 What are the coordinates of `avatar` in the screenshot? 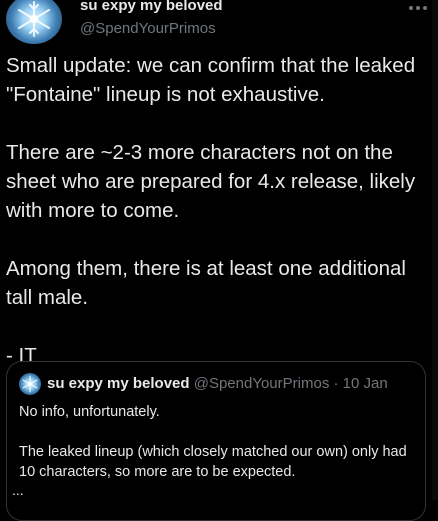 It's located at (34, 22).